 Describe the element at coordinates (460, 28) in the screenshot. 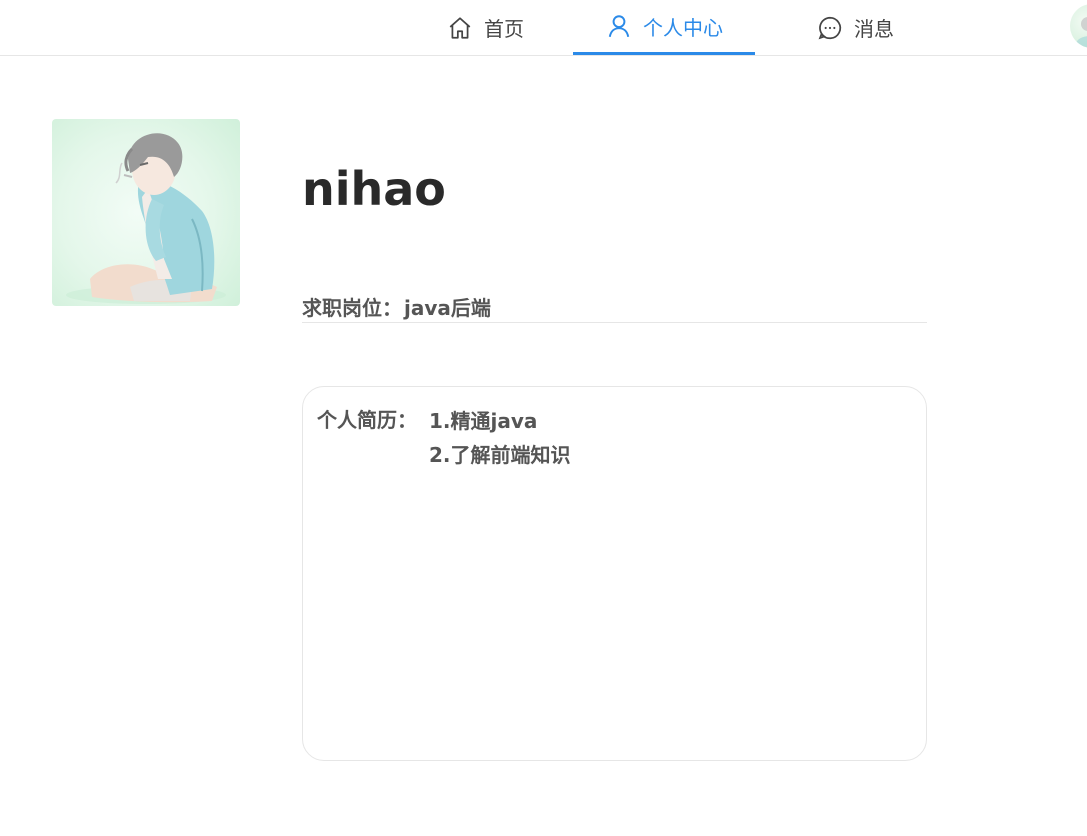

I see `home-icon` at that location.